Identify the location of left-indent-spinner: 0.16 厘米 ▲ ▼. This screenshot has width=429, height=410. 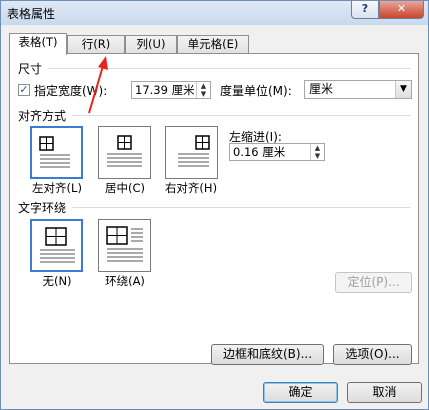
(277, 152).